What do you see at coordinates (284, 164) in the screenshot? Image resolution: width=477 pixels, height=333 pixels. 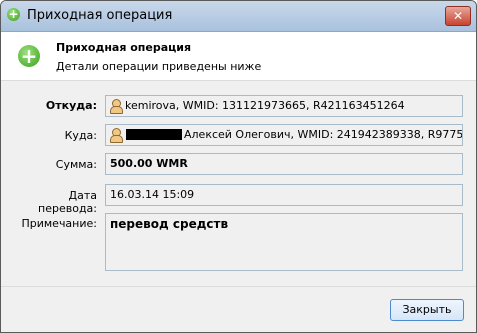 I see `amount-field: 500.00 WMR` at bounding box center [284, 164].